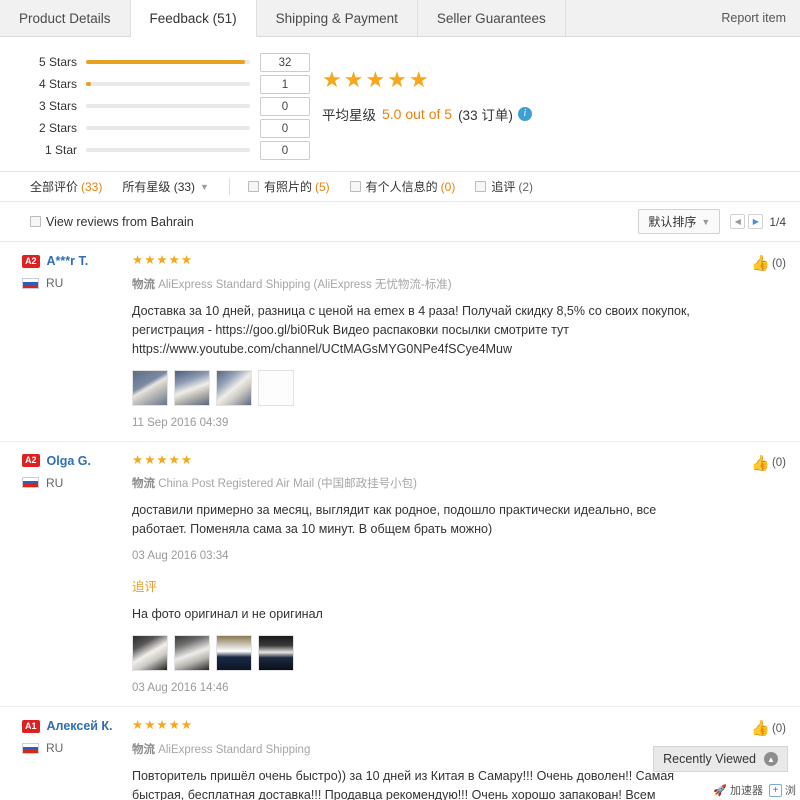 The image size is (800, 800). What do you see at coordinates (771, 759) in the screenshot?
I see `chevron-up-icon: ▲` at bounding box center [771, 759].